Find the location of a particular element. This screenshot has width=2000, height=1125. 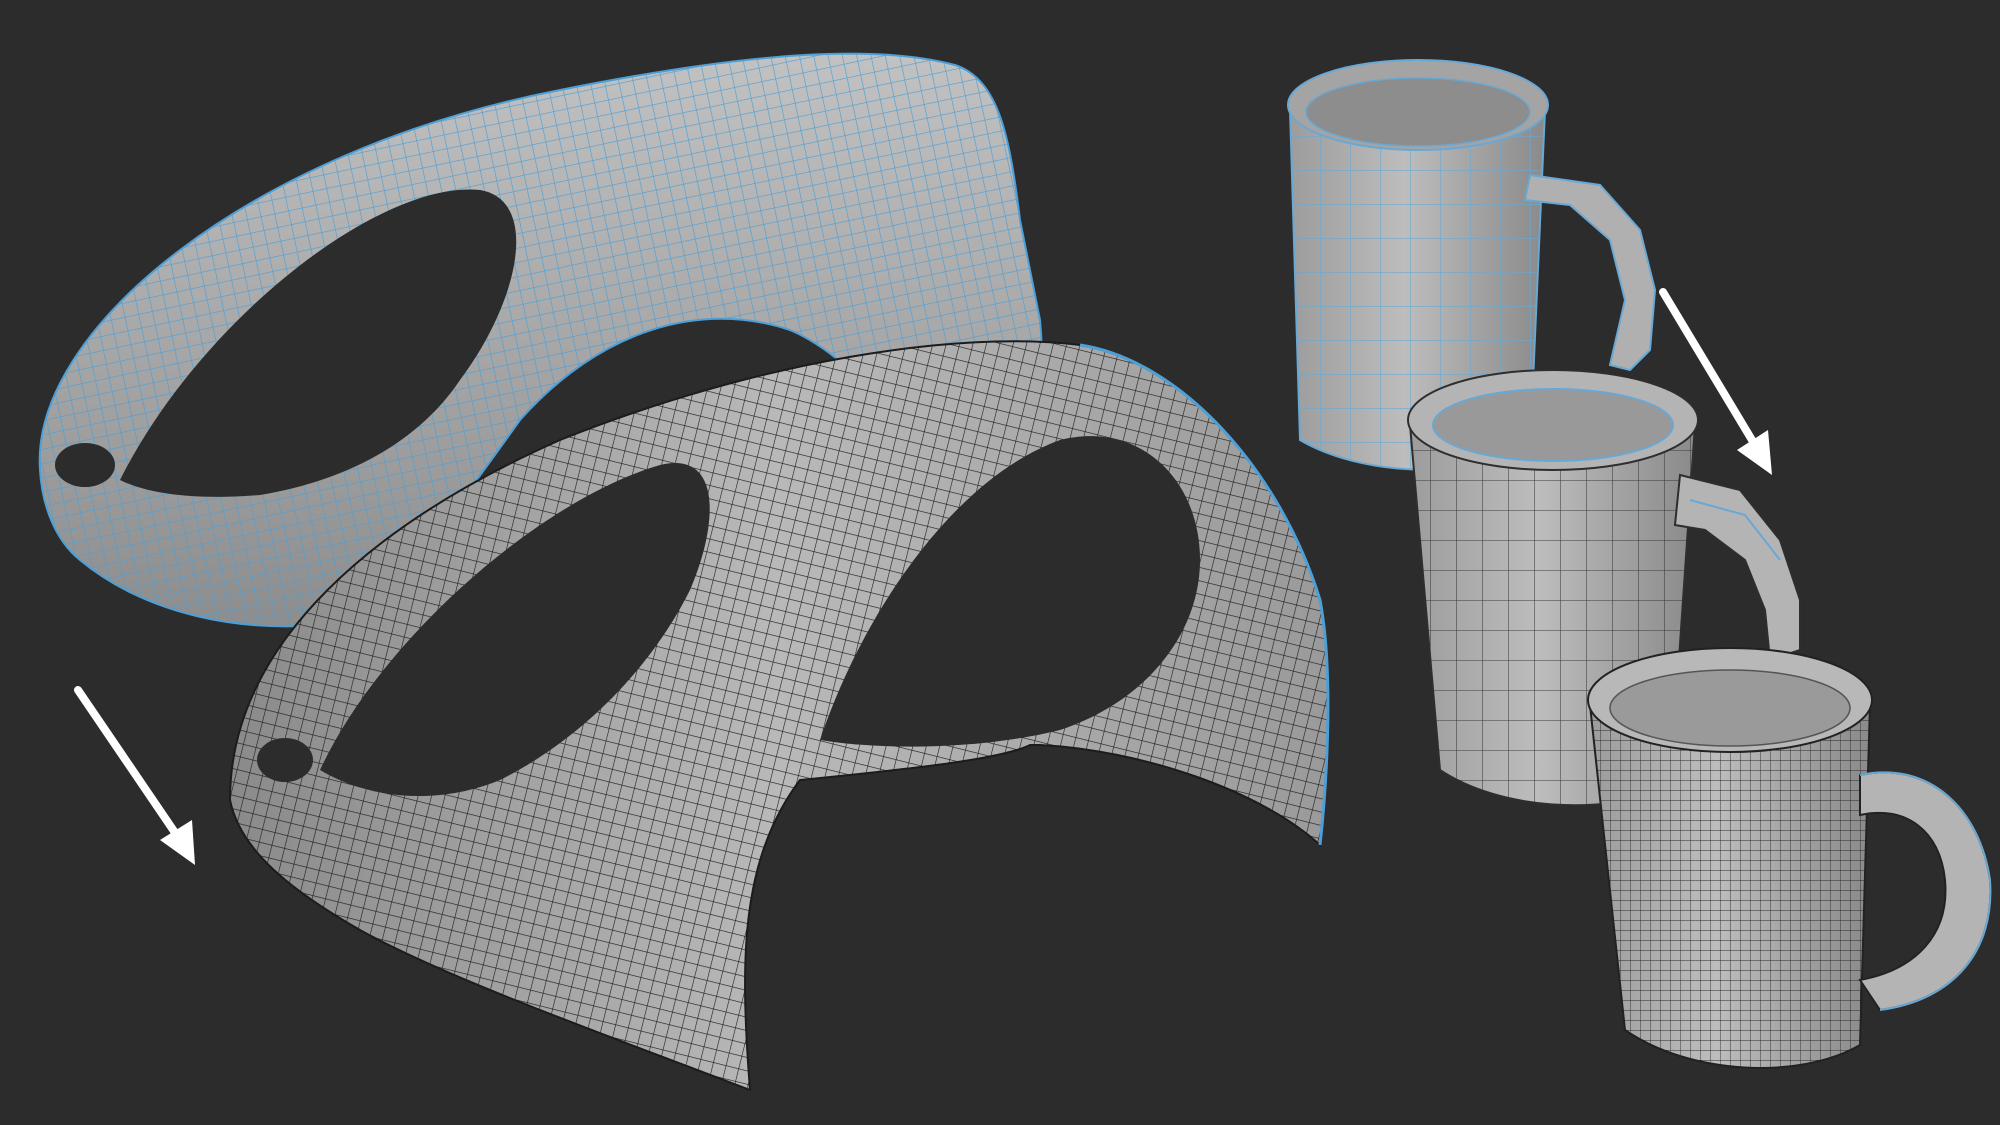

arrow-down-right-icon is located at coordinates (177, 842).